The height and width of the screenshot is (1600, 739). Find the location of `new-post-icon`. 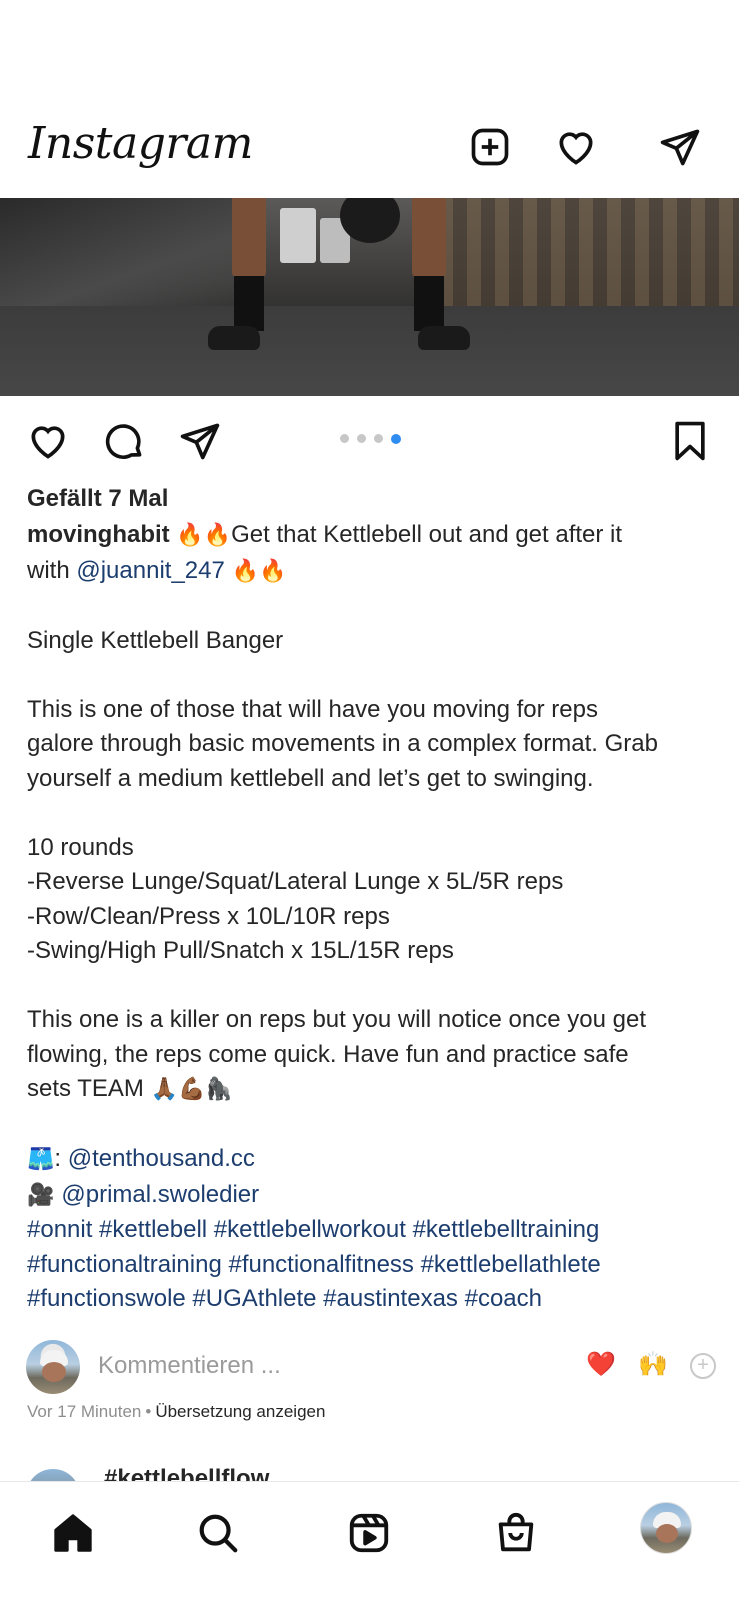

new-post-icon is located at coordinates (490, 147).